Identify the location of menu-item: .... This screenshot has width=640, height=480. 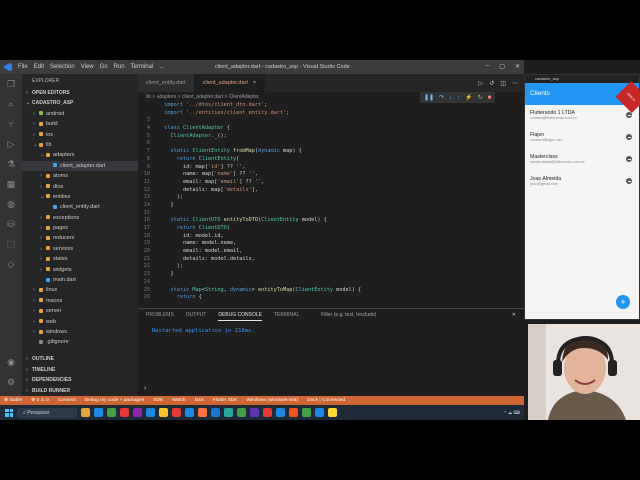
(161, 67).